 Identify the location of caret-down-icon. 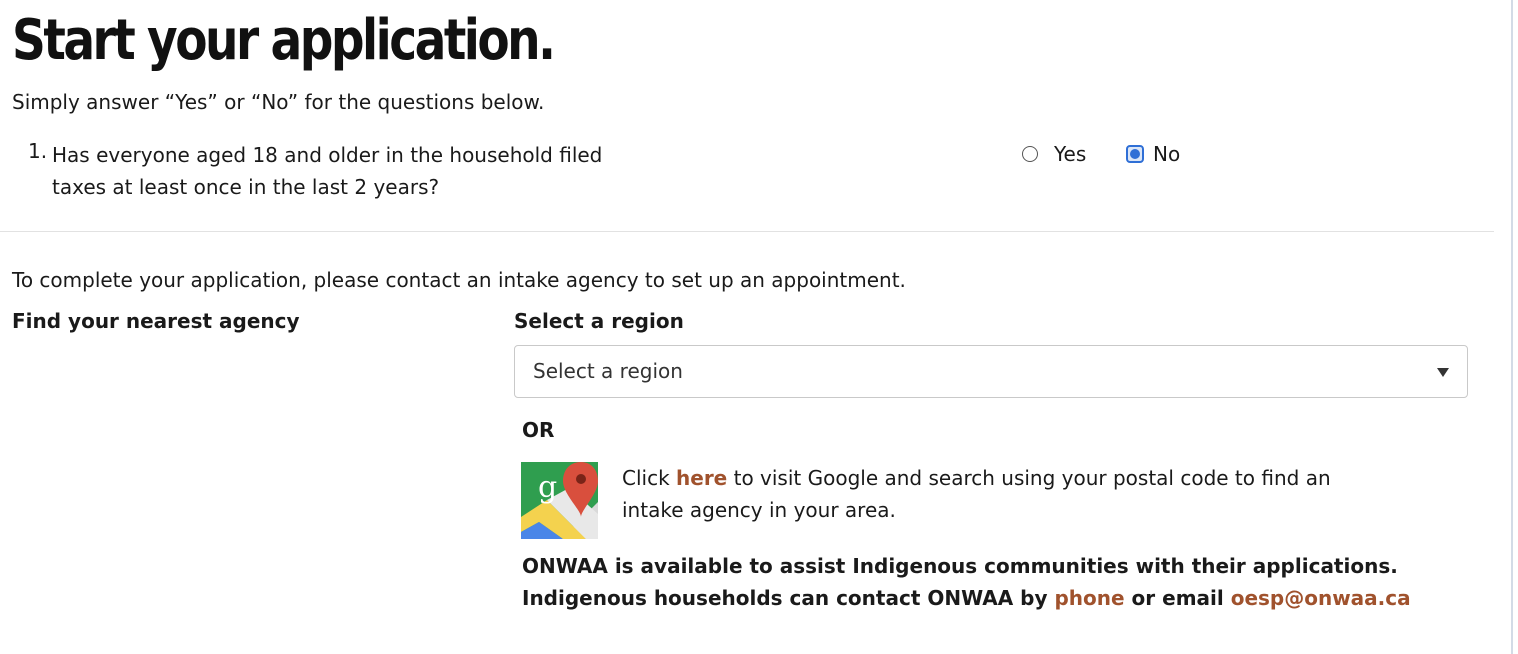
(1443, 372).